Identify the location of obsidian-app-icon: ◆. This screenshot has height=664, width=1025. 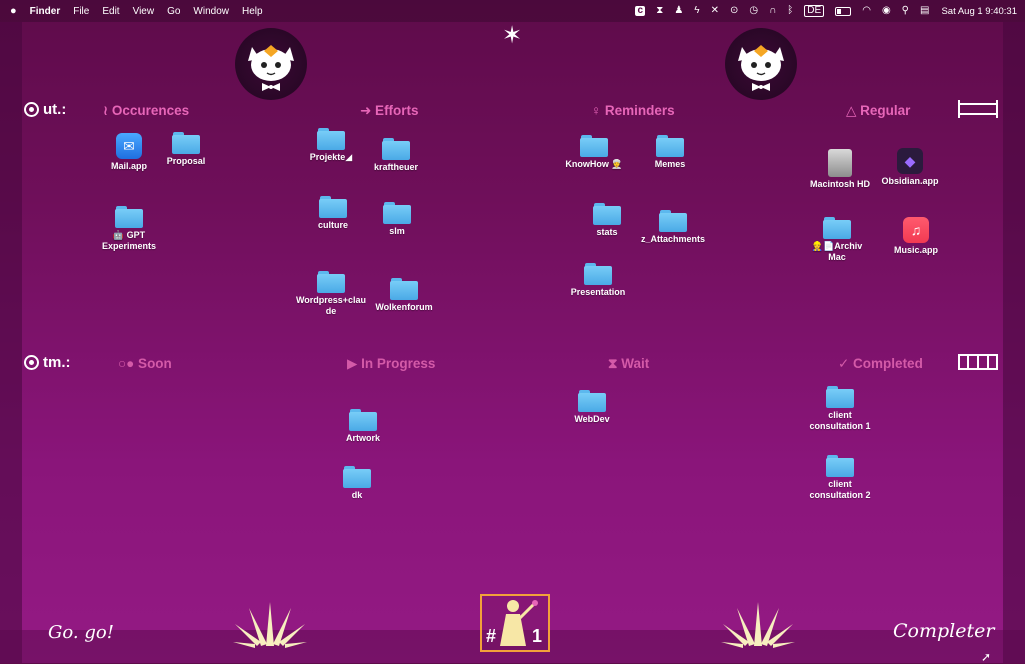
(910, 161).